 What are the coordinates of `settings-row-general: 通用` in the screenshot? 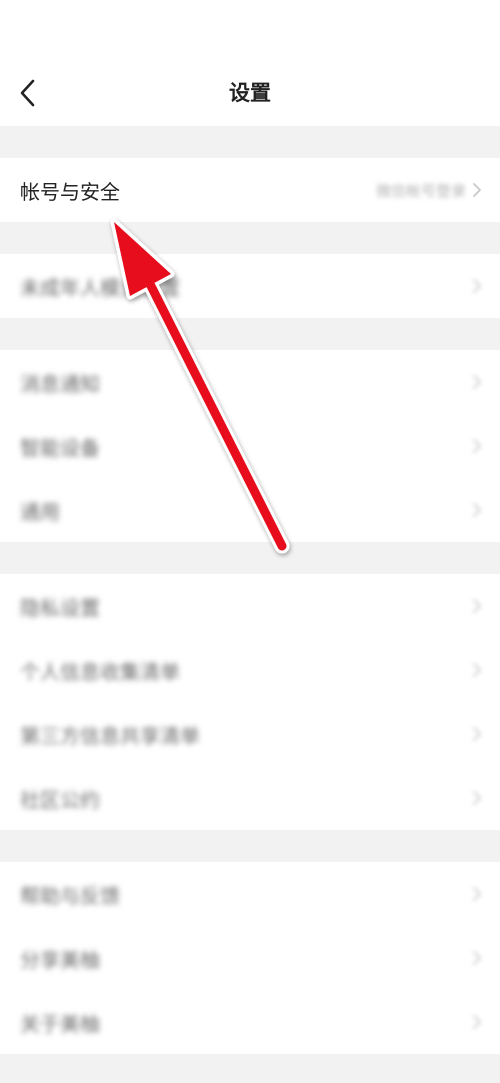 It's located at (250, 510).